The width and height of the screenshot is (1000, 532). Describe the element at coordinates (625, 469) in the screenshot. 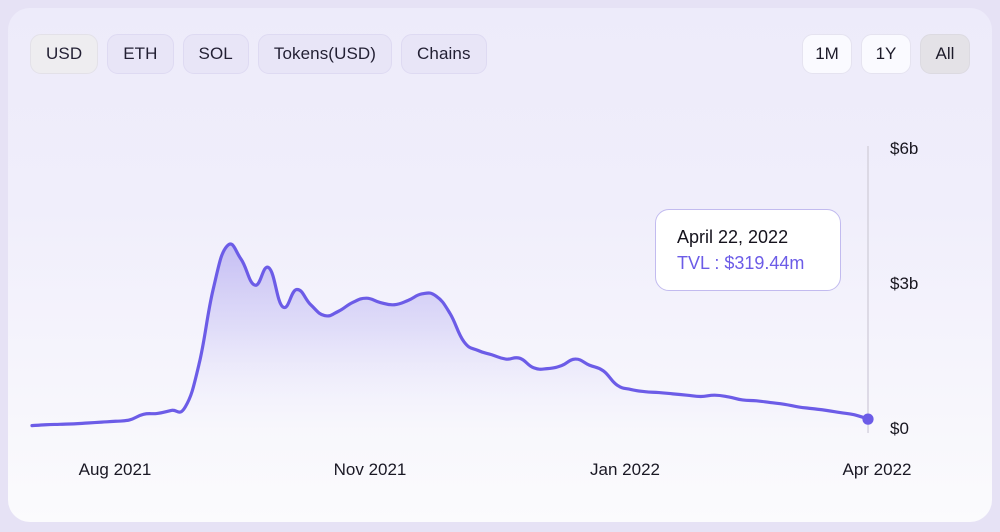

I see `x-axis-tick-jan-2022: Jan 2022` at that location.